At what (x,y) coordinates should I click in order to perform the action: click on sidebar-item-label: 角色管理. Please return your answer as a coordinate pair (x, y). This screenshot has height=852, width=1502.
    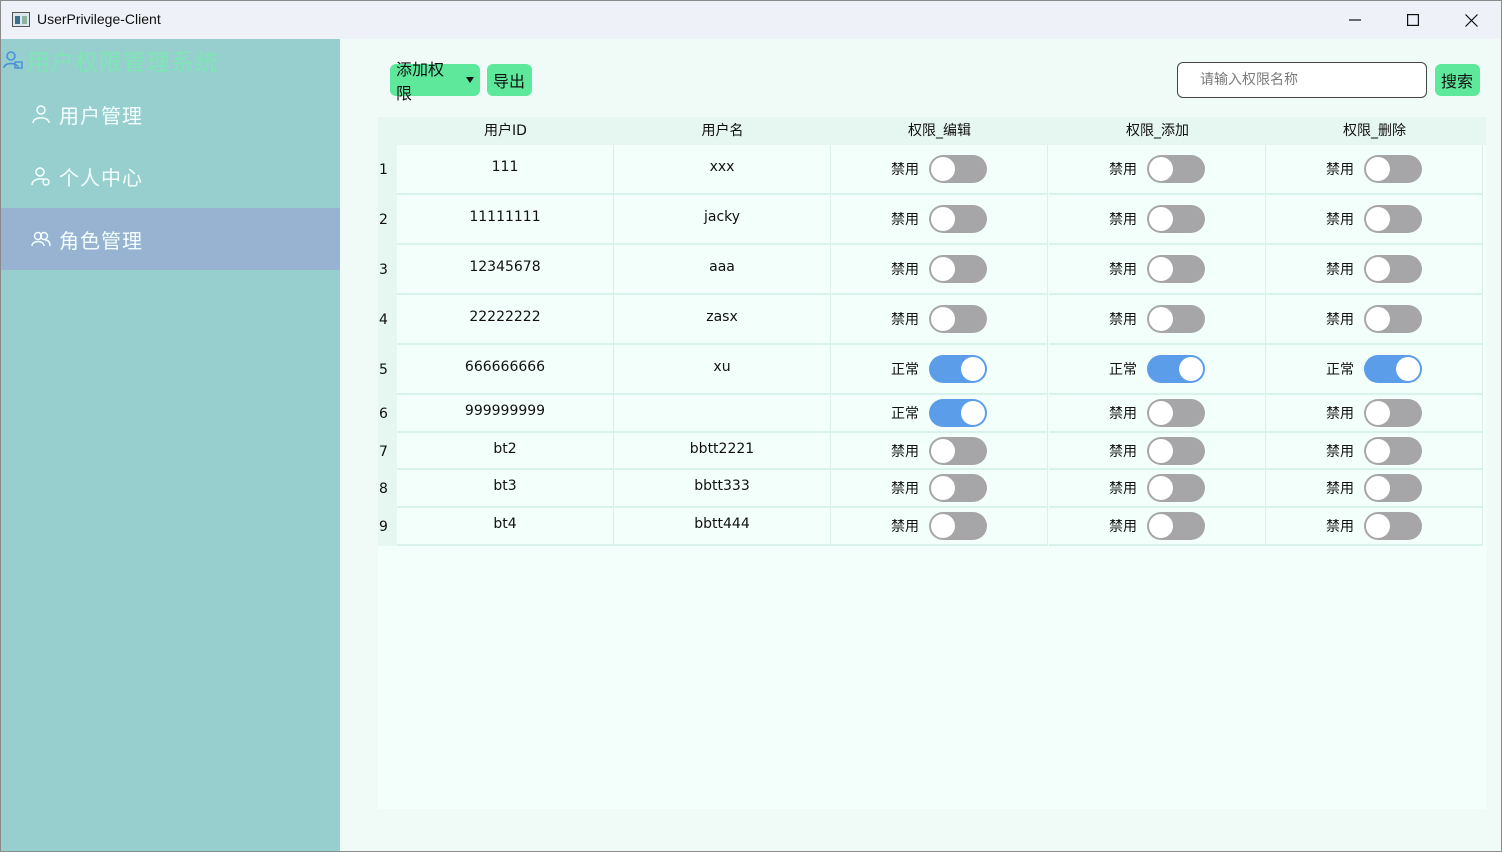
    Looking at the image, I should click on (101, 240).